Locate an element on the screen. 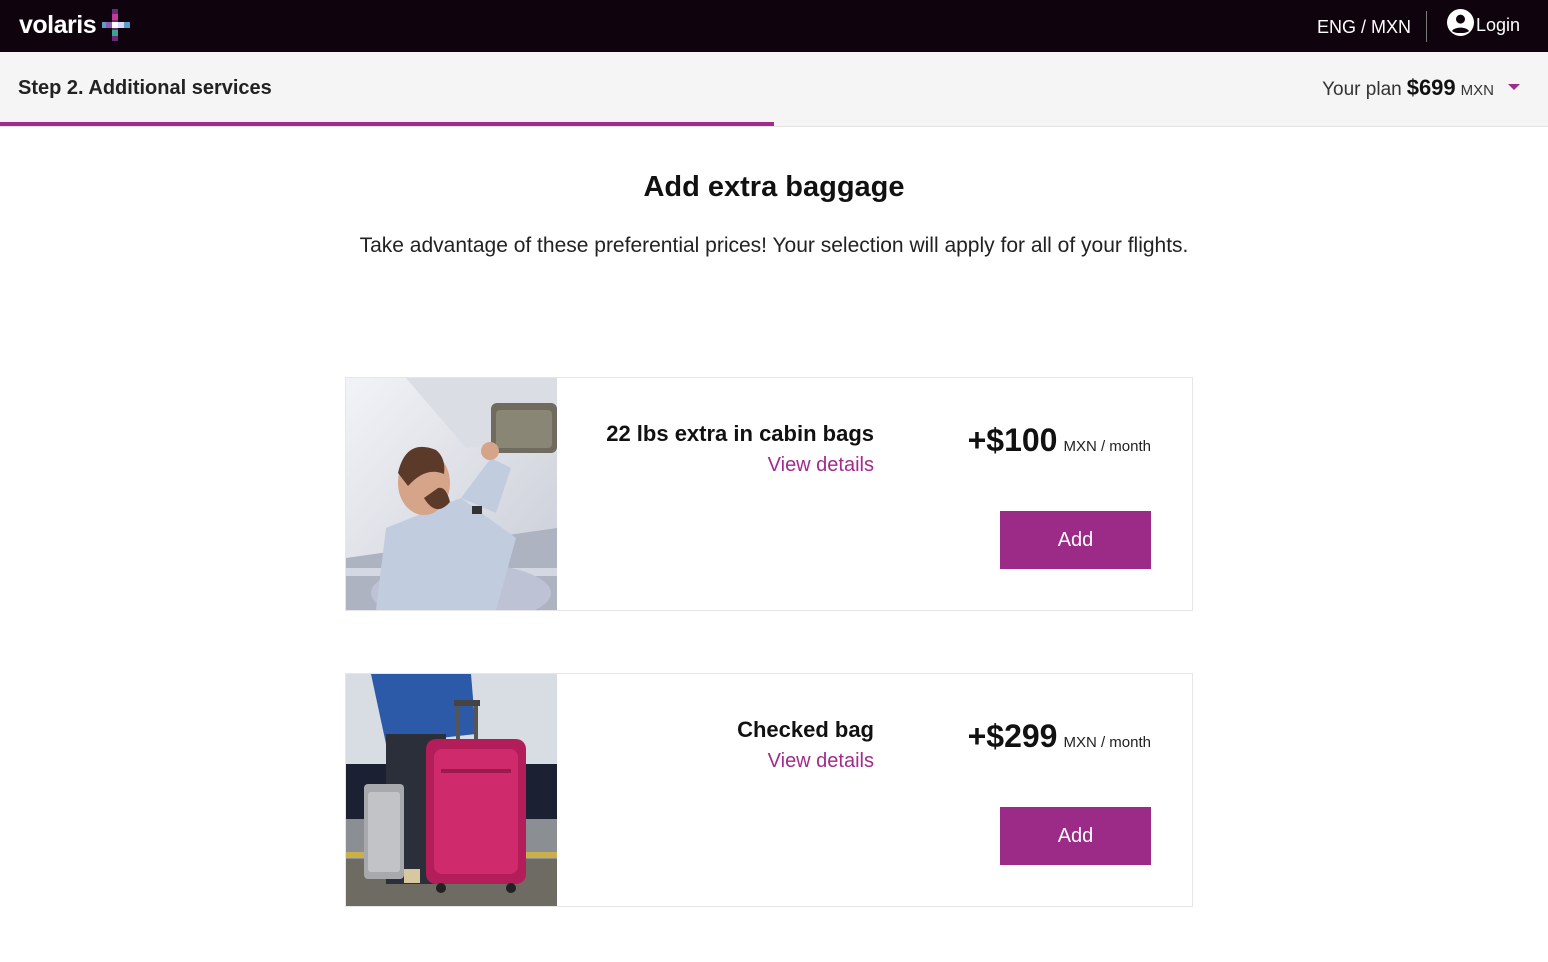 The width and height of the screenshot is (1548, 962). add-cabin-bags-button: Add is located at coordinates (1075, 540).